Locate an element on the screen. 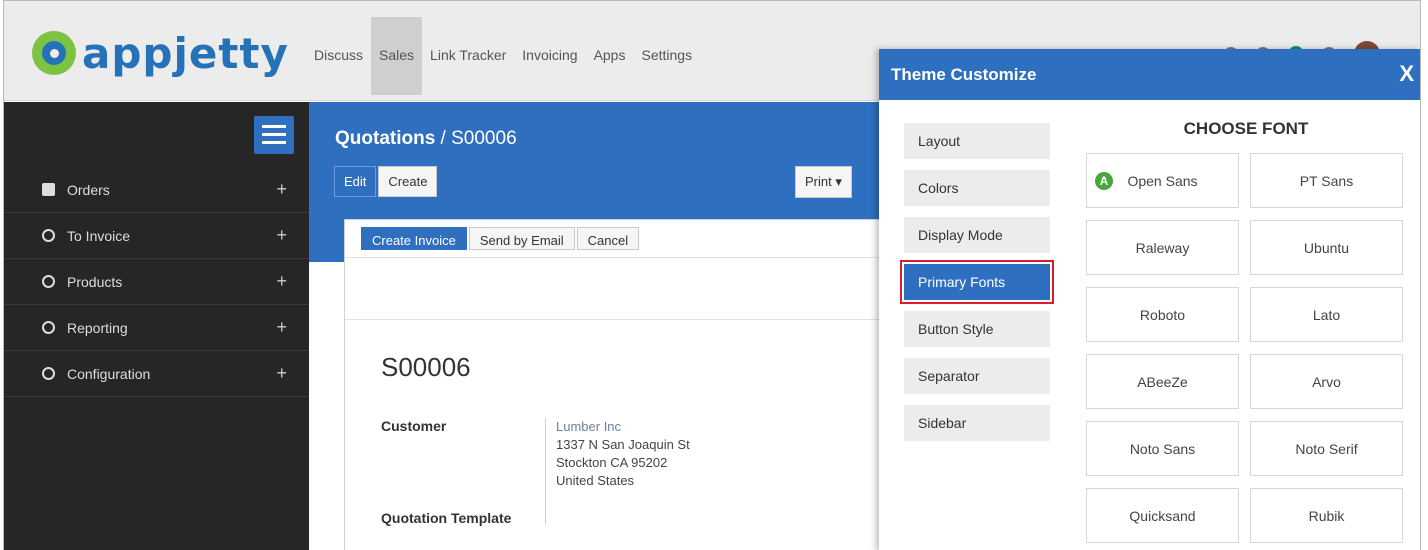 This screenshot has width=1428, height=550. font-option-label: Rubik is located at coordinates (1326, 515).